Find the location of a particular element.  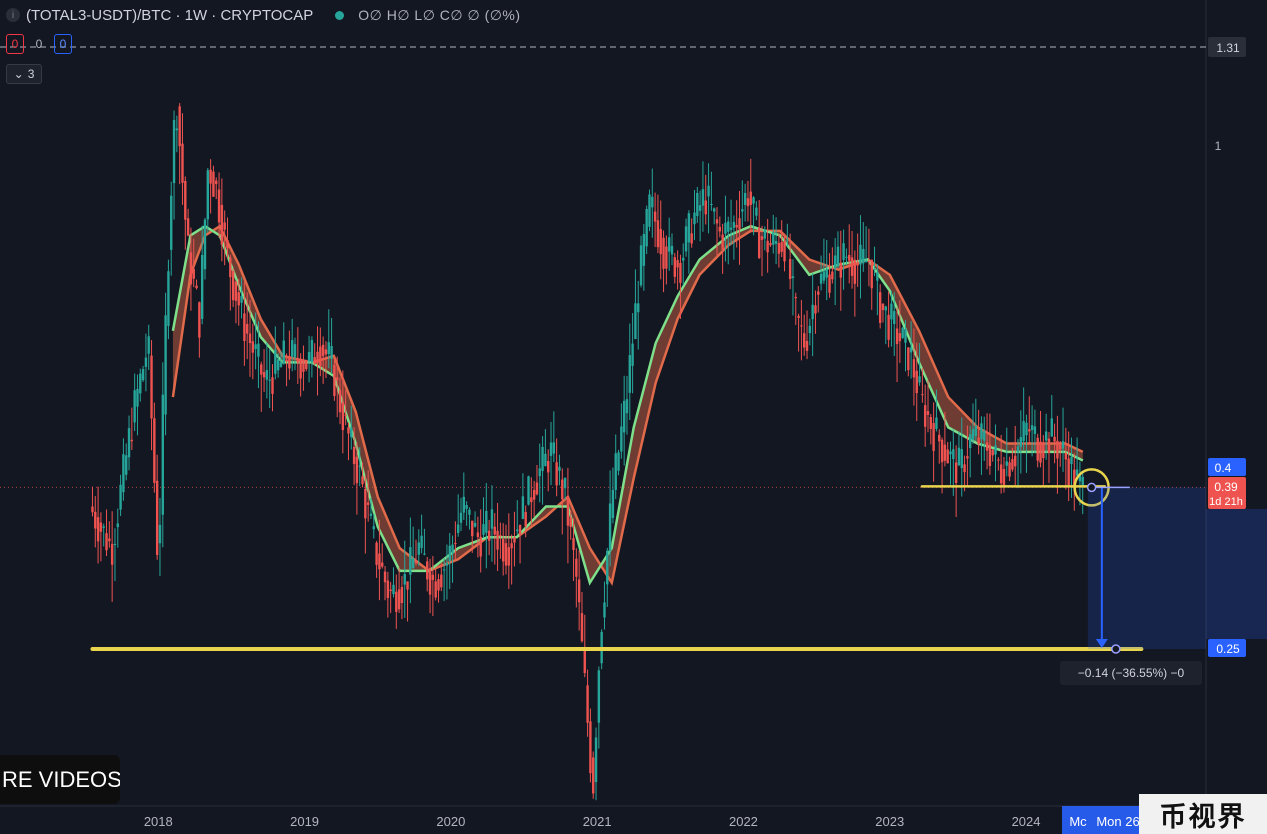

measure-axis-highlight is located at coordinates (1236, 574).